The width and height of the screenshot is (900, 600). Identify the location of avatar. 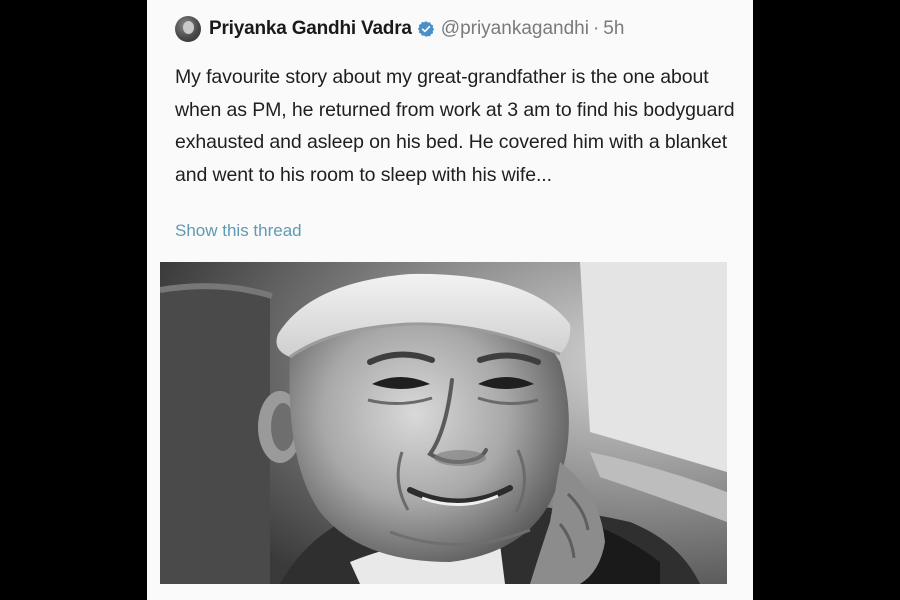
(188, 29).